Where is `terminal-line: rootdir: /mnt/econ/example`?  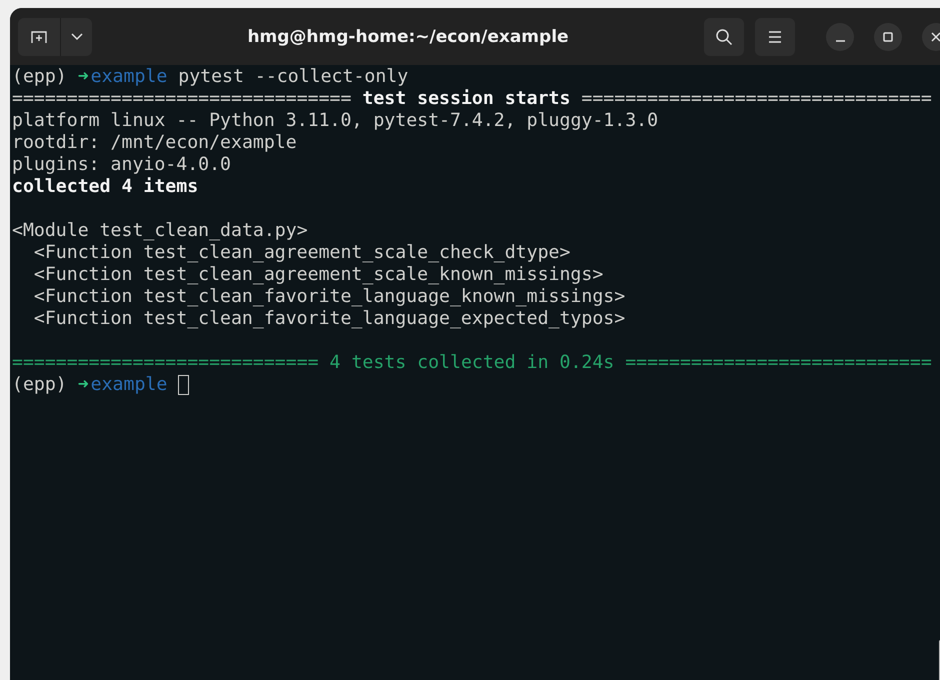 terminal-line: rootdir: /mnt/econ/example is located at coordinates (154, 143).